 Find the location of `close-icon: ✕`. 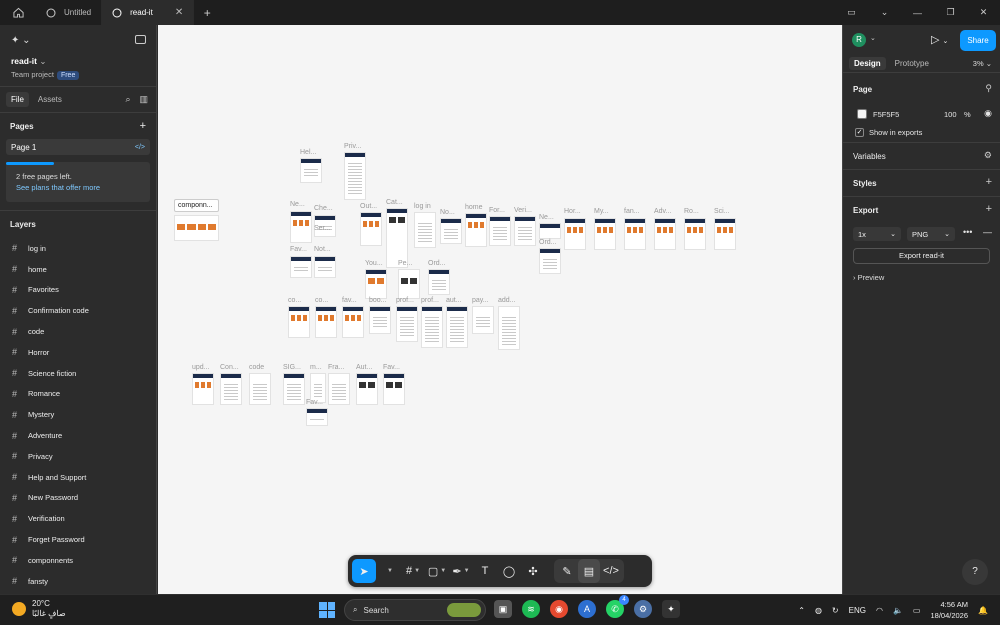

close-icon: ✕ is located at coordinates (179, 12).